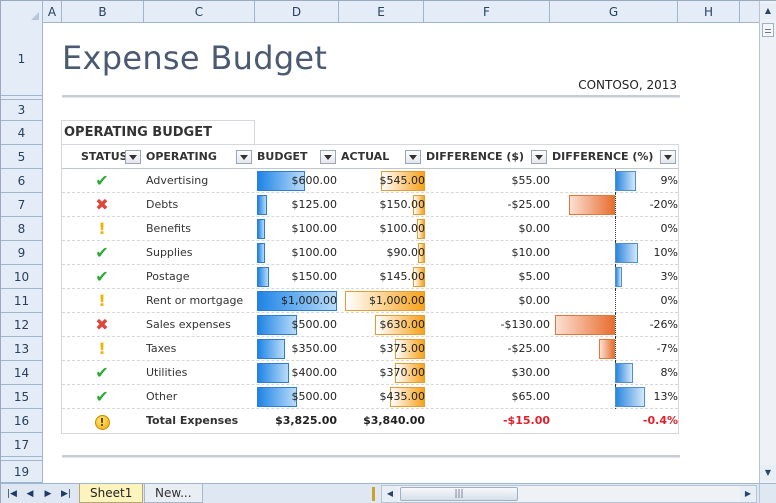 The width and height of the screenshot is (776, 503). I want to click on budget-value: $350.00, so click(297, 349).